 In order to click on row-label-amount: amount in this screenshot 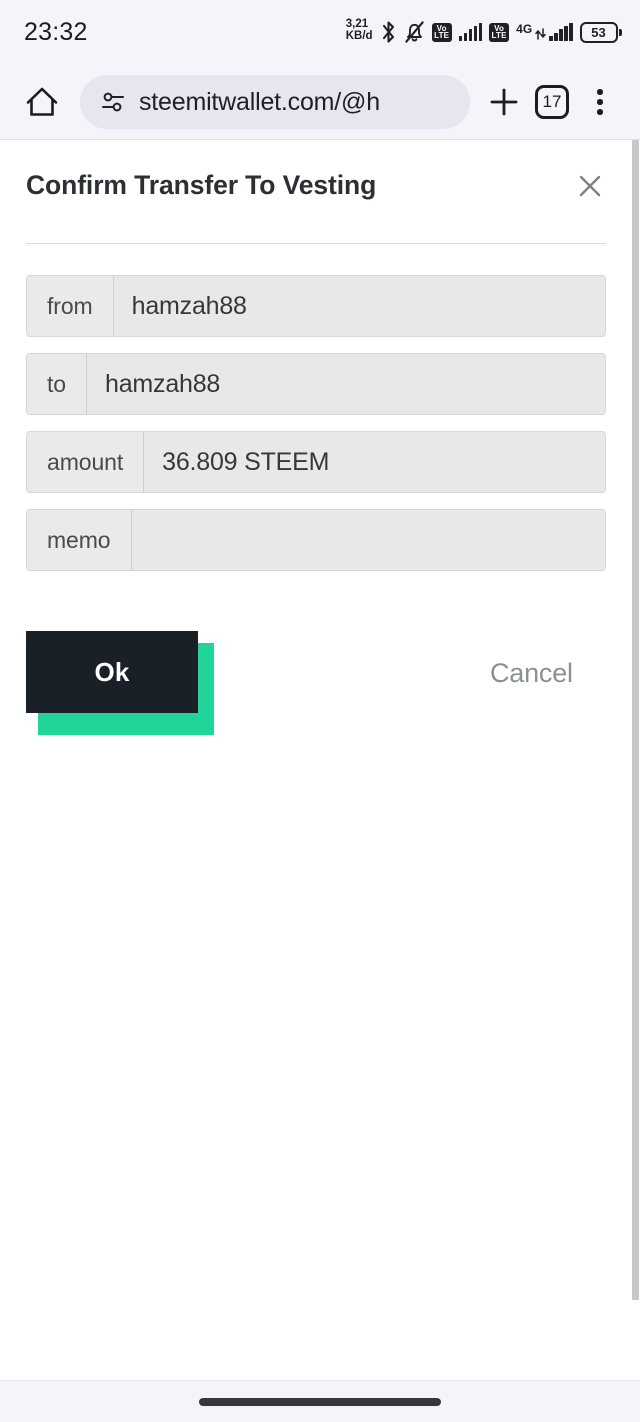, I will do `click(86, 462)`.